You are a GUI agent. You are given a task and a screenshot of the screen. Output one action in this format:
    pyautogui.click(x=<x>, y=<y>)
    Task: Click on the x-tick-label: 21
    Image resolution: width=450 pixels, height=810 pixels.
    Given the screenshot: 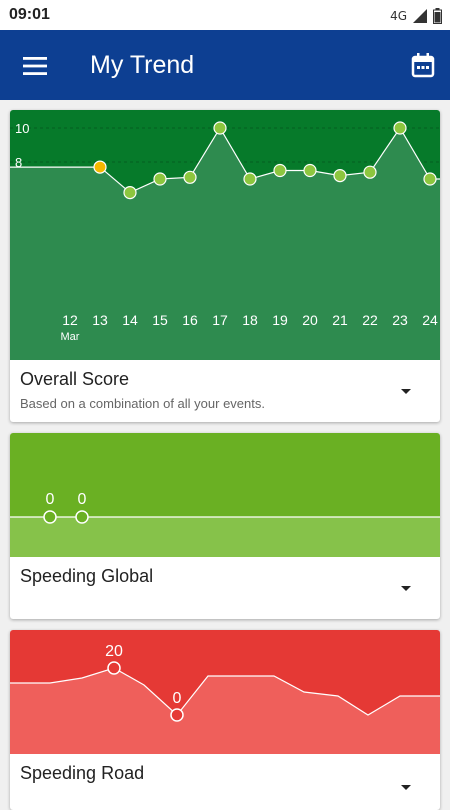 What is the action you would take?
    pyautogui.click(x=340, y=320)
    